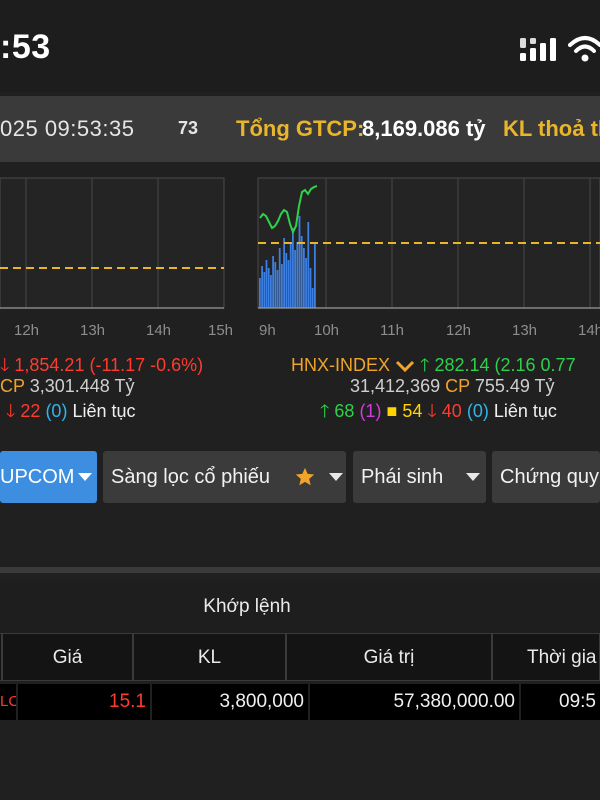  I want to click on left-index-chart: 12h 13h 14h 15h, so click(116, 258).